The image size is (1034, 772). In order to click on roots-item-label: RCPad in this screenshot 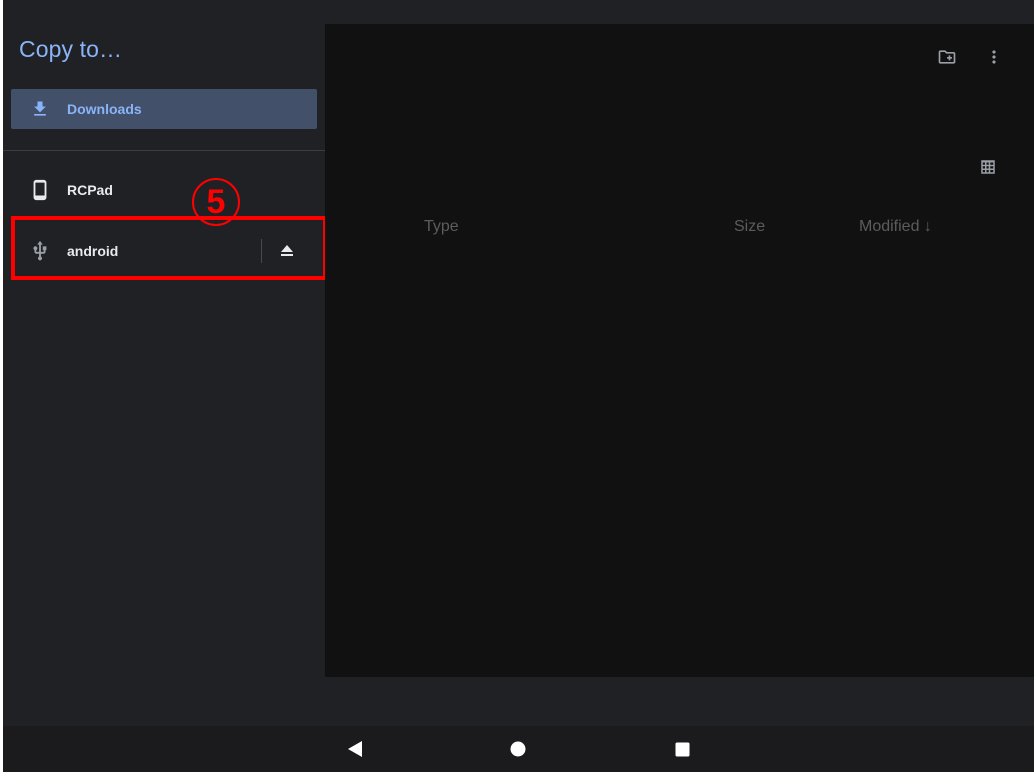, I will do `click(90, 190)`.